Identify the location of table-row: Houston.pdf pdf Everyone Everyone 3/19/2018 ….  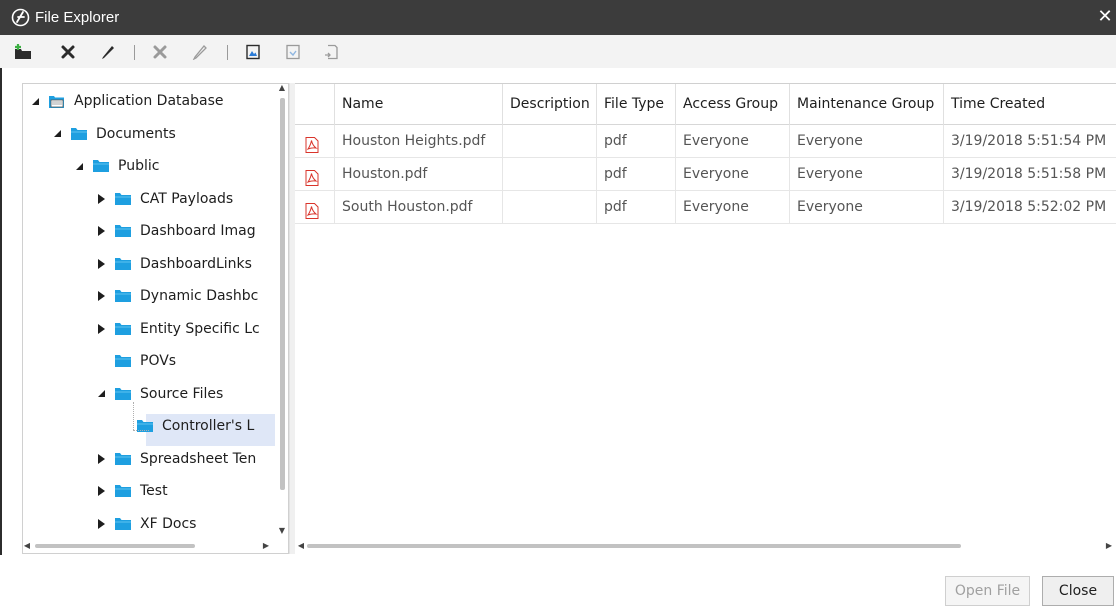
(705, 174).